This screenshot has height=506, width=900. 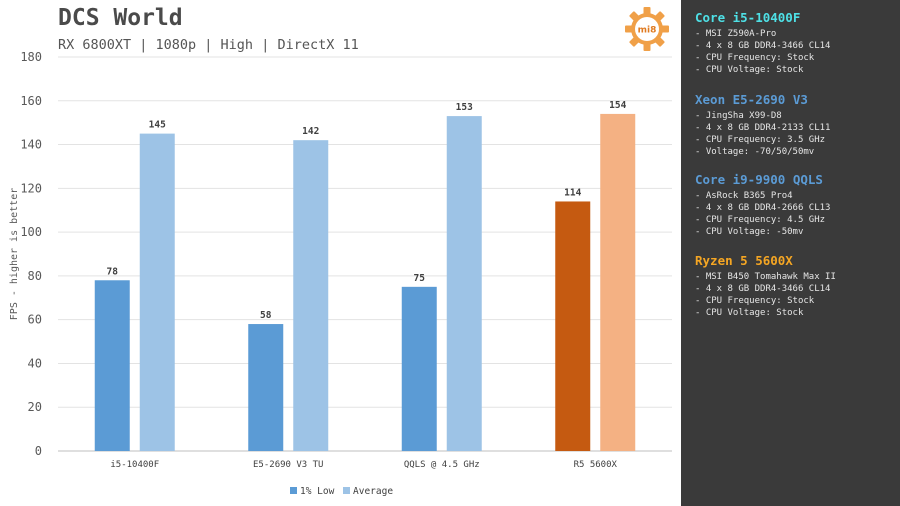 I want to click on x-tick-label: i5-10400F, so click(x=134, y=465).